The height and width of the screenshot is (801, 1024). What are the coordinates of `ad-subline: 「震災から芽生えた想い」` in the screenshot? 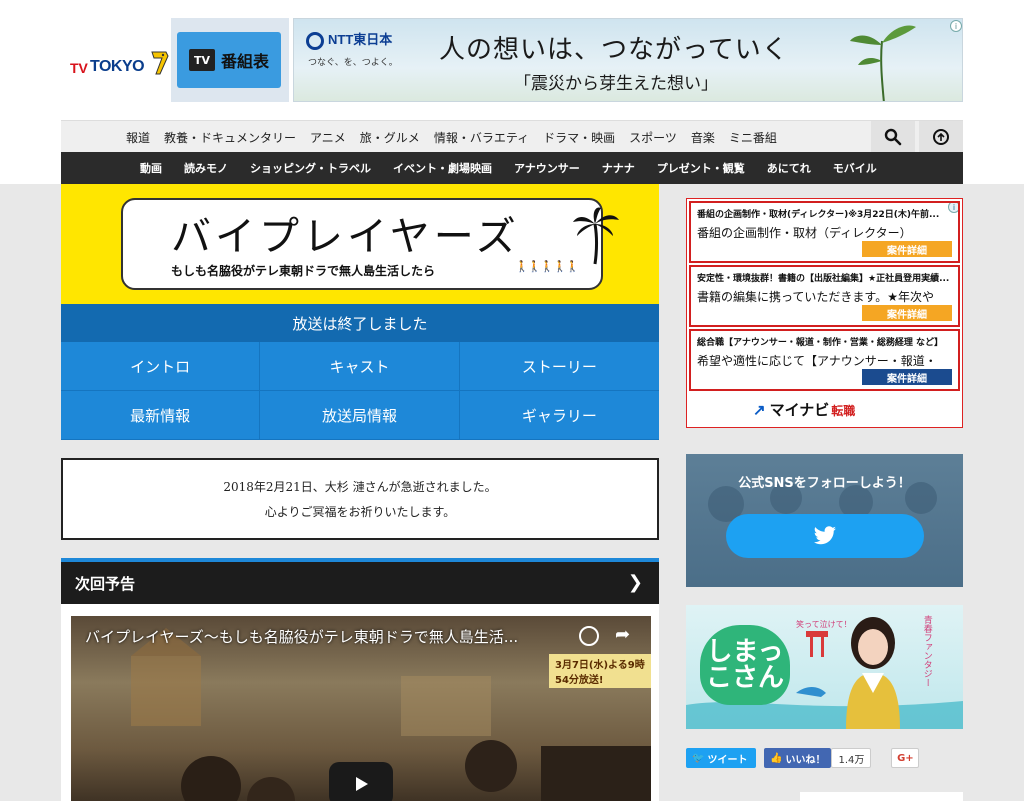 It's located at (616, 84).